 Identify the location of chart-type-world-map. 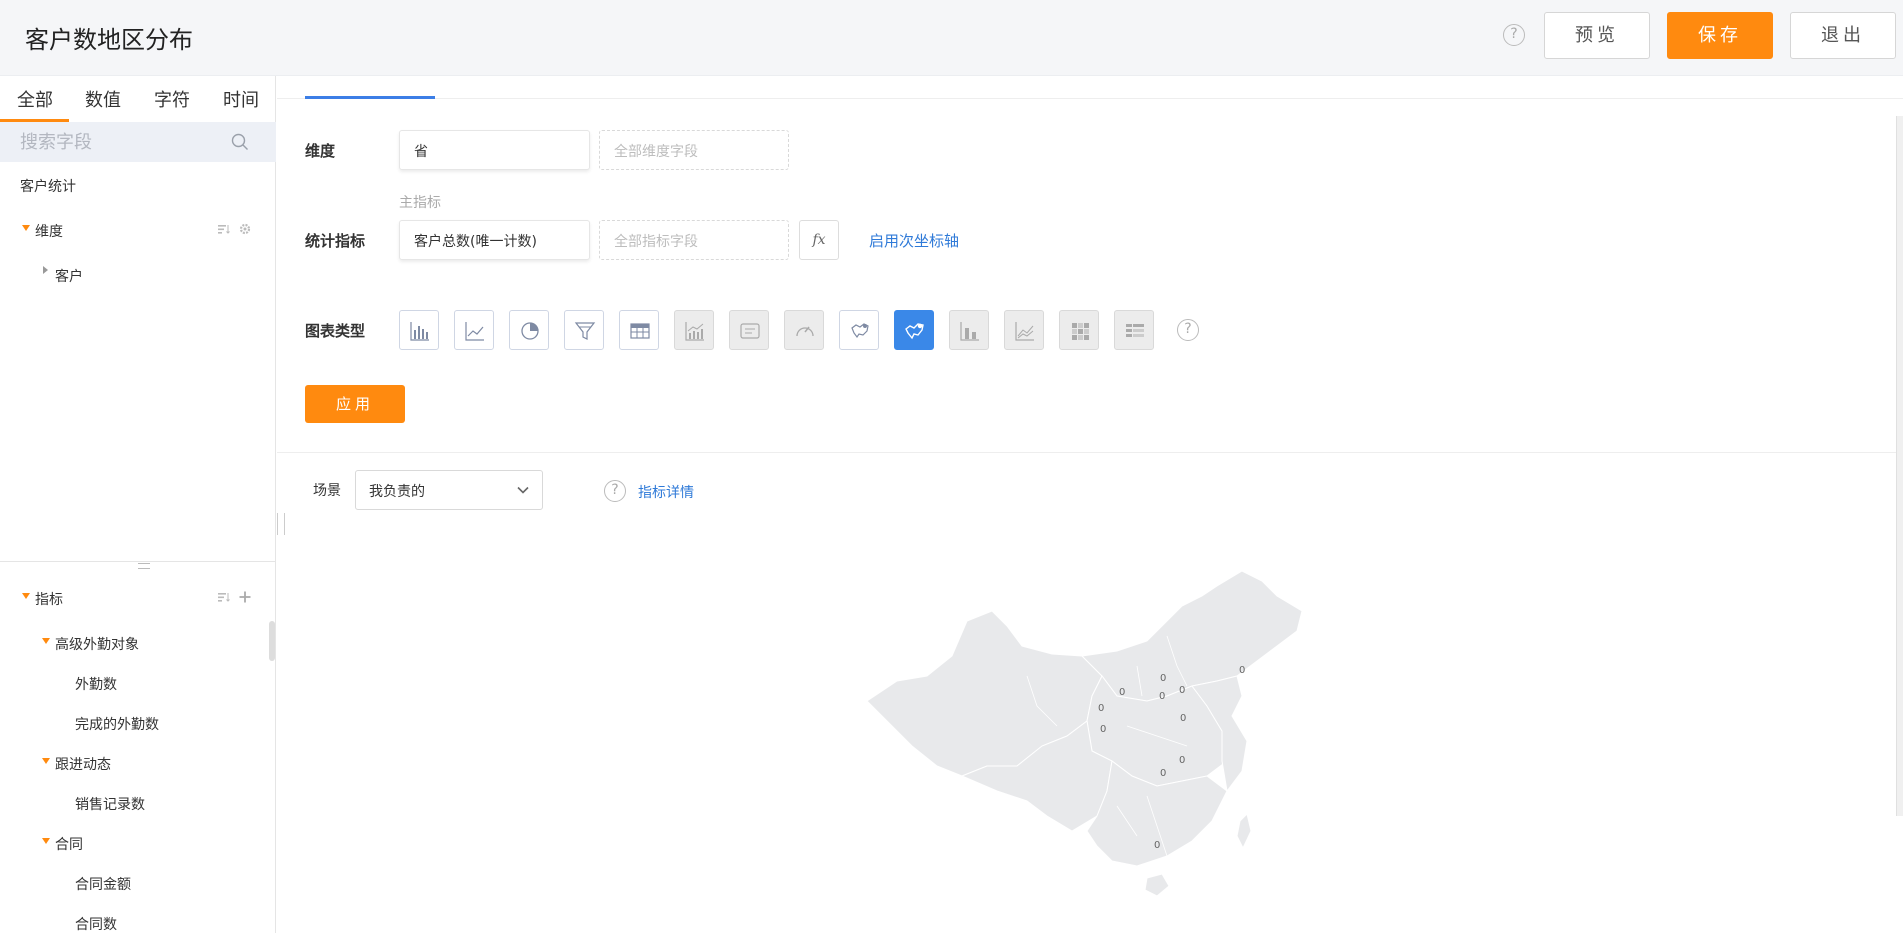
(859, 330).